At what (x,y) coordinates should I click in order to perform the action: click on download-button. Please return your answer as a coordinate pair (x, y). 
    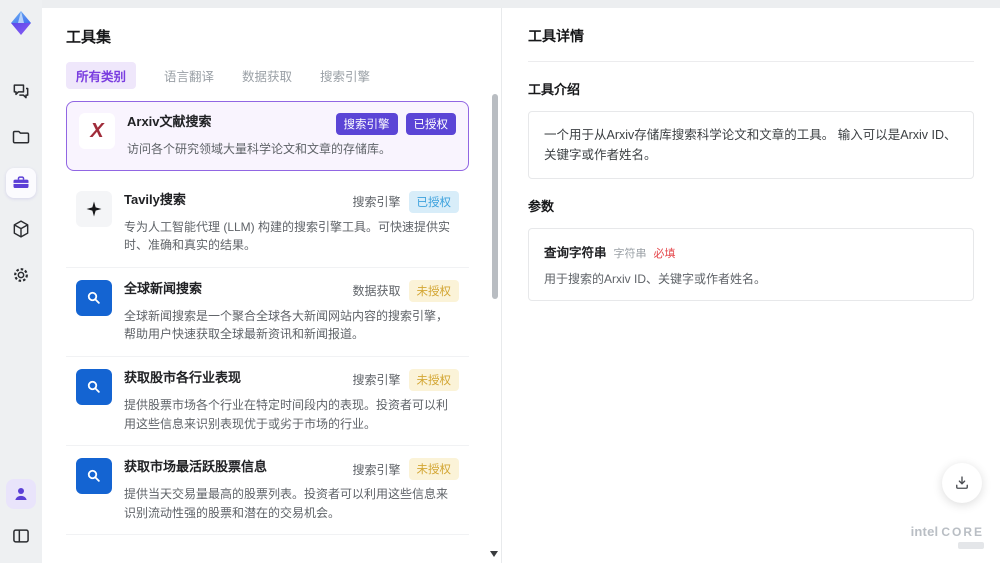
    Looking at the image, I should click on (962, 483).